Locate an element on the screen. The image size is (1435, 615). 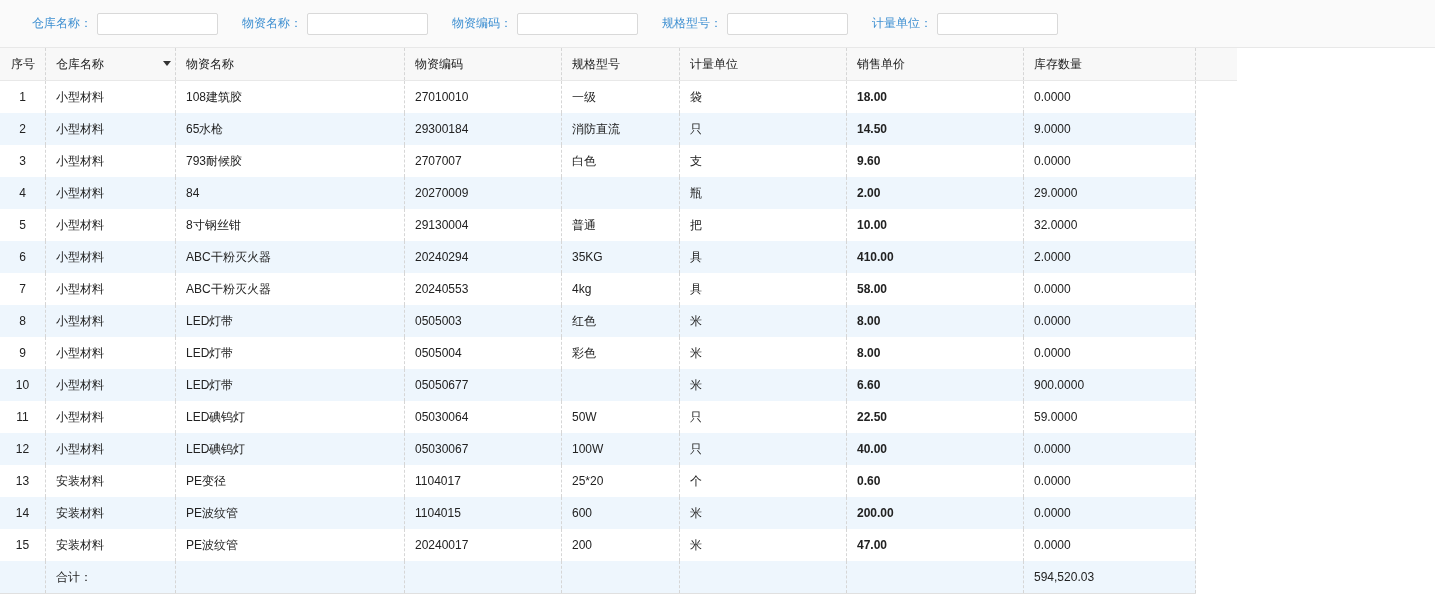
column-header: 计量单位 is located at coordinates (763, 64).